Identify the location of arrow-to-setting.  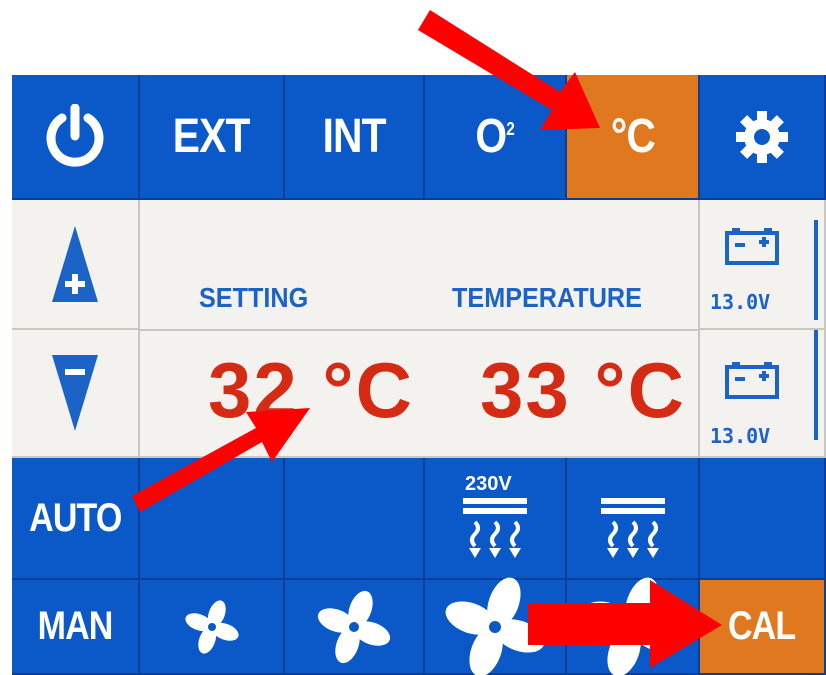
(221, 460).